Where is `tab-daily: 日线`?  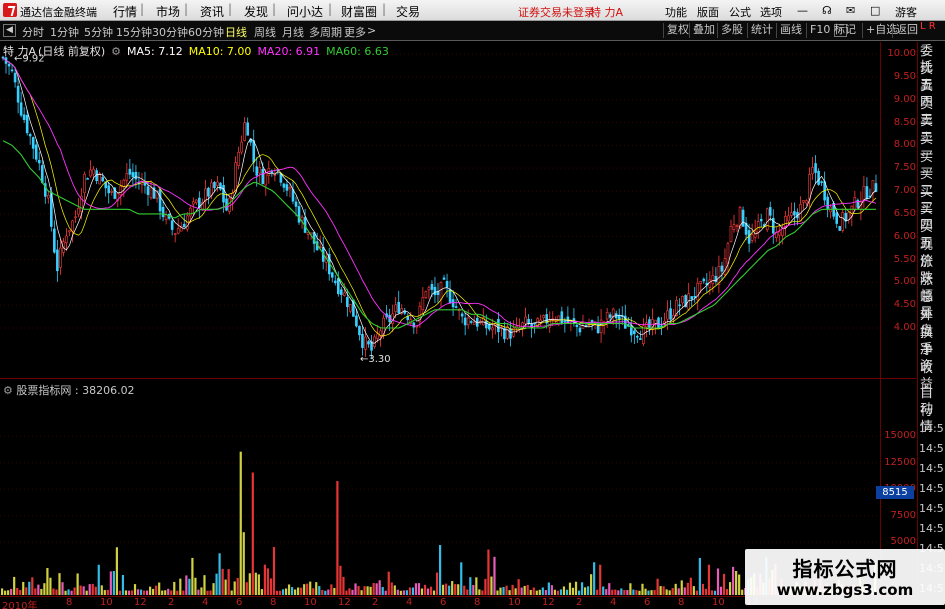
tab-daily: 日线 is located at coordinates (236, 32).